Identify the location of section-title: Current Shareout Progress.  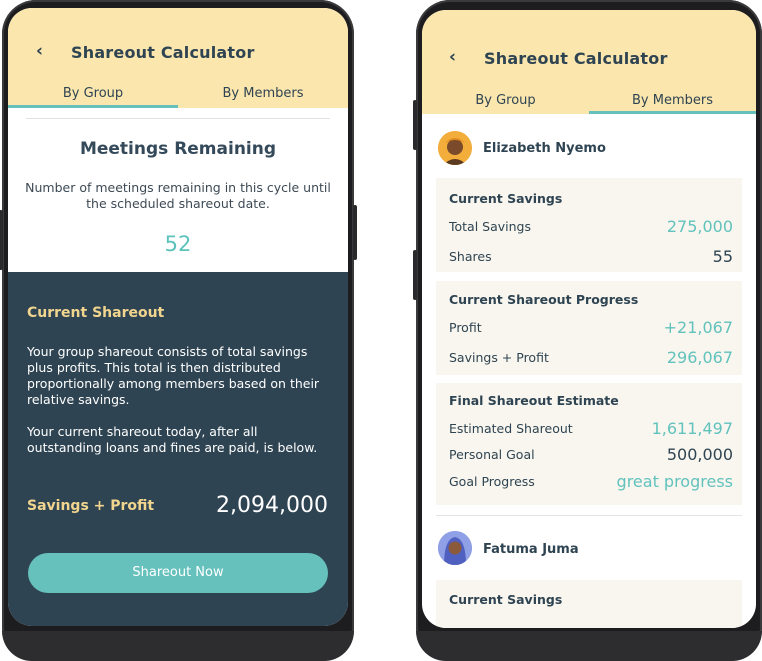
(544, 299).